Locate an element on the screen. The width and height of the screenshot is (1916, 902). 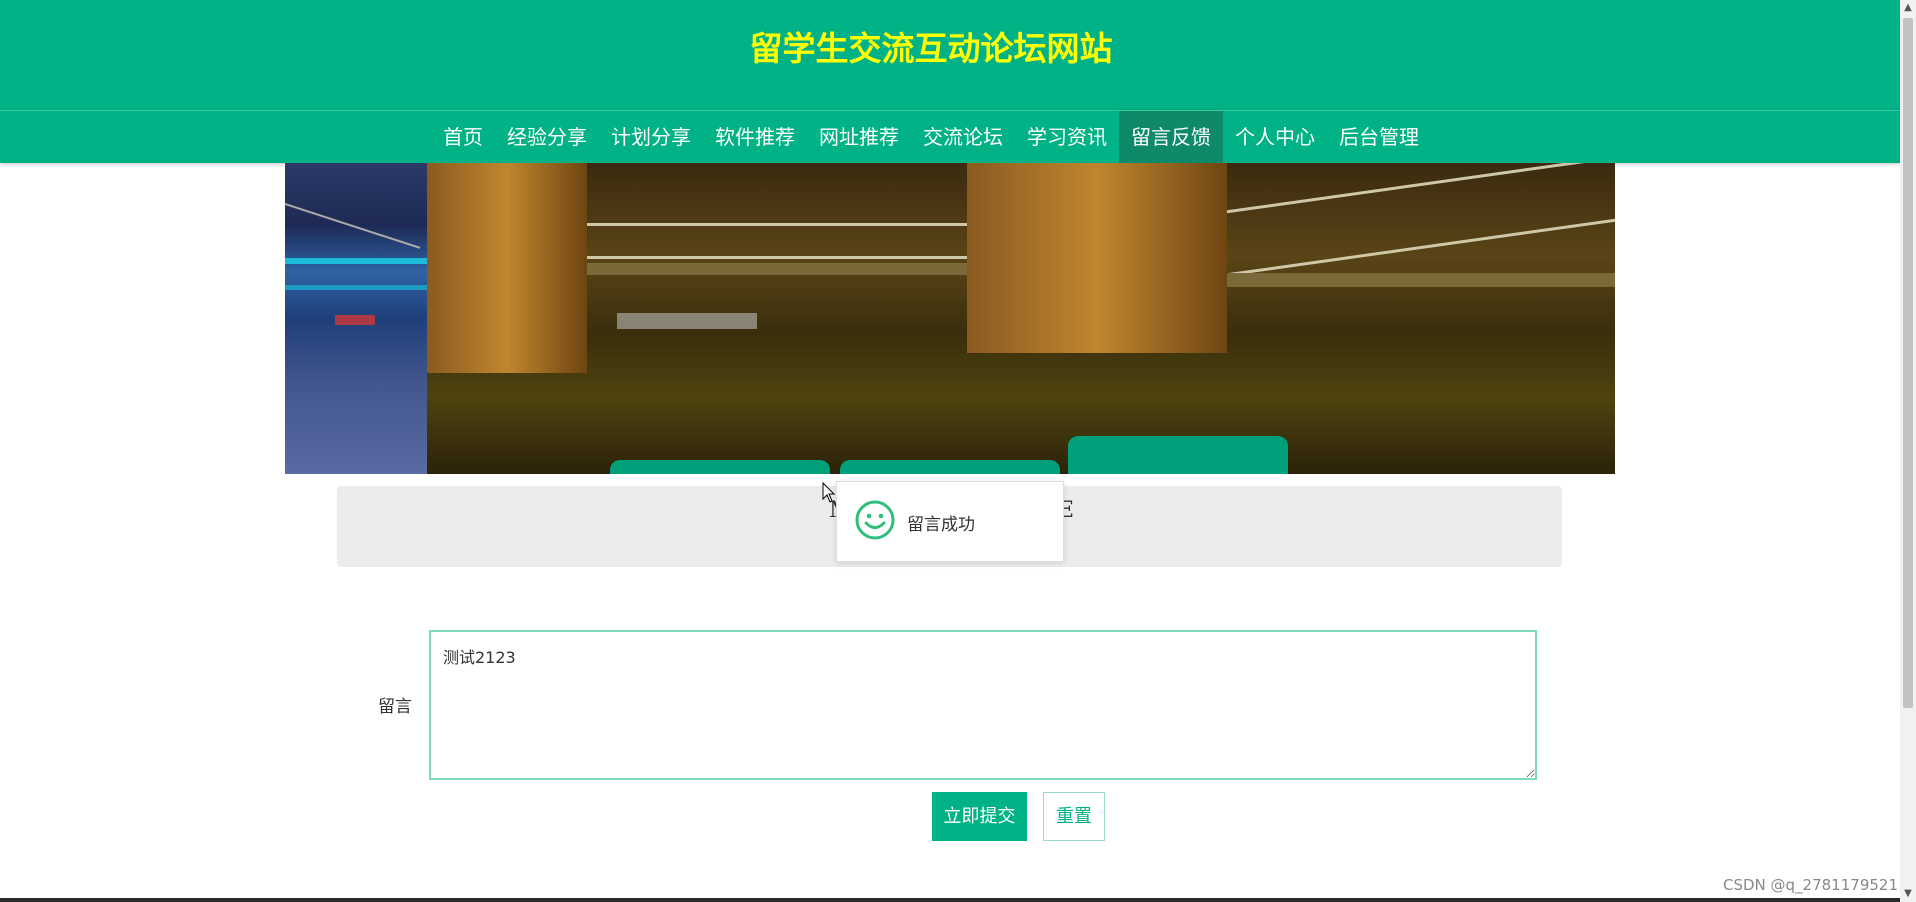
nav-item-software: 软件推荐 is located at coordinates (755, 137).